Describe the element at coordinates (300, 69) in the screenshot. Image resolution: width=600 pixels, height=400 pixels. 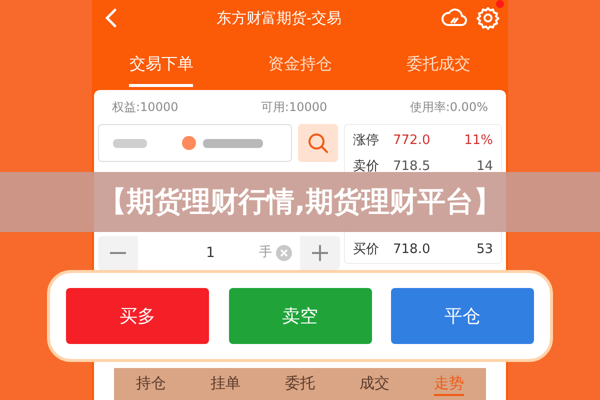
I see `tab: 资金持仓` at that location.